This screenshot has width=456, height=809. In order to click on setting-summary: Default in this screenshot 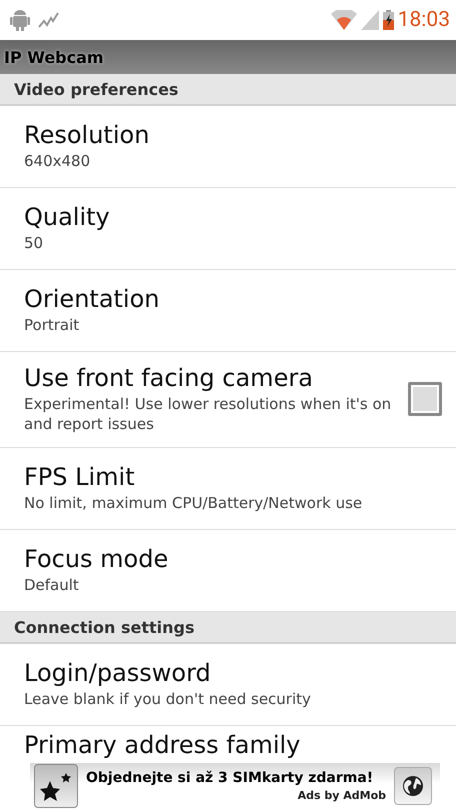, I will do `click(52, 585)`.